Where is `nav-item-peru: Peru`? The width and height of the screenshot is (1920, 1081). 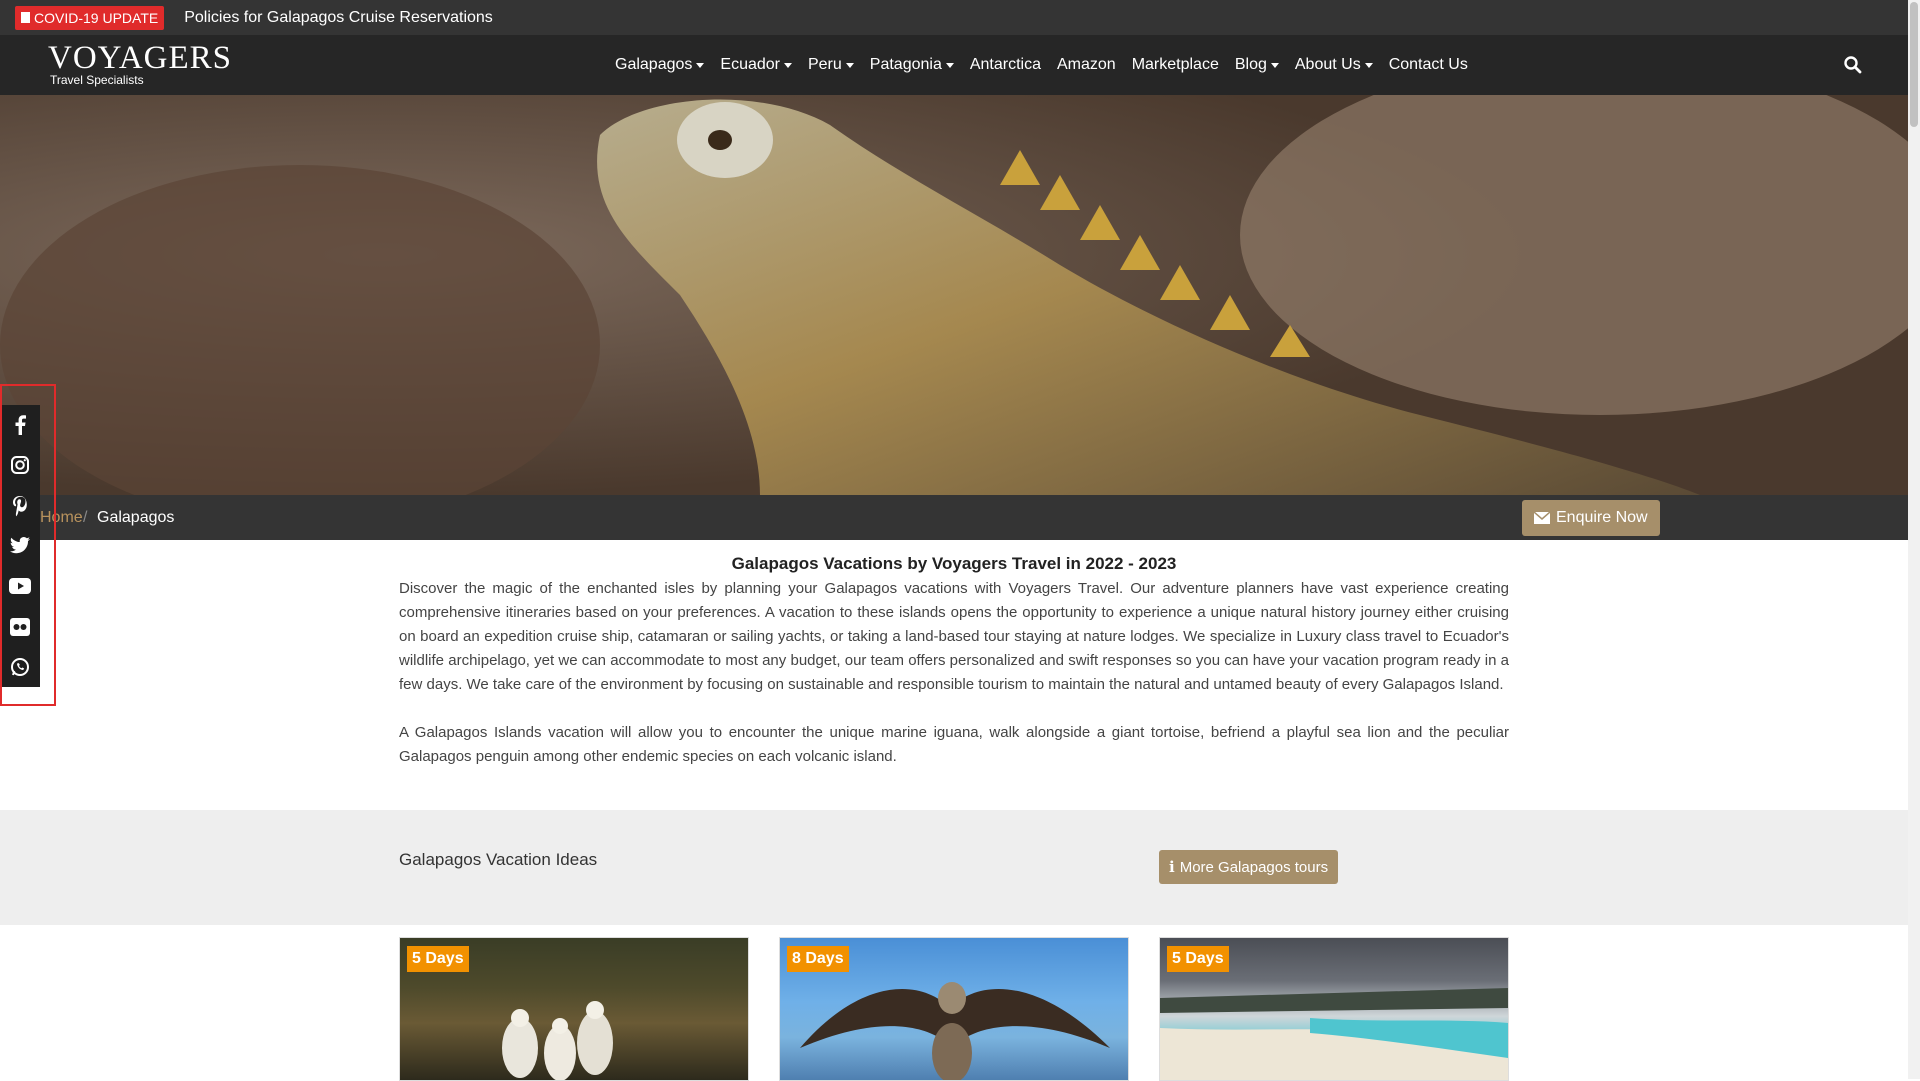 nav-item-peru: Peru is located at coordinates (831, 65).